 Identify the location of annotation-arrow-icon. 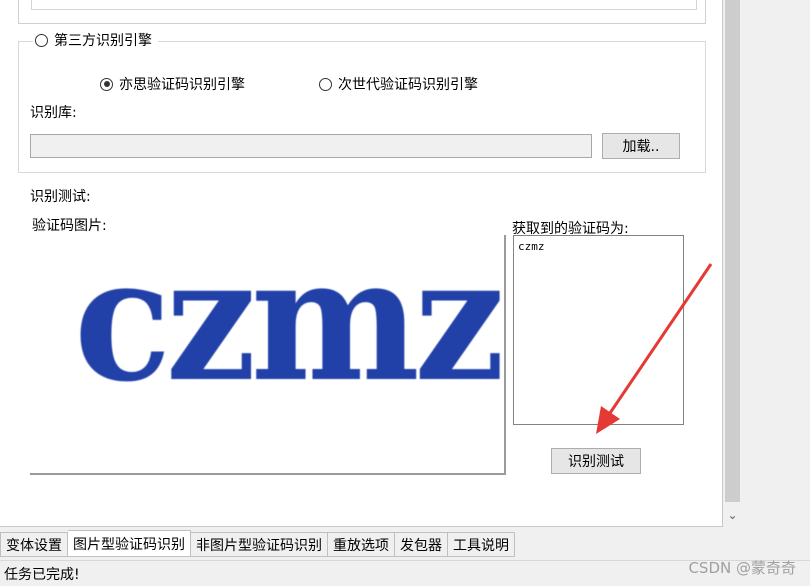
(654, 348).